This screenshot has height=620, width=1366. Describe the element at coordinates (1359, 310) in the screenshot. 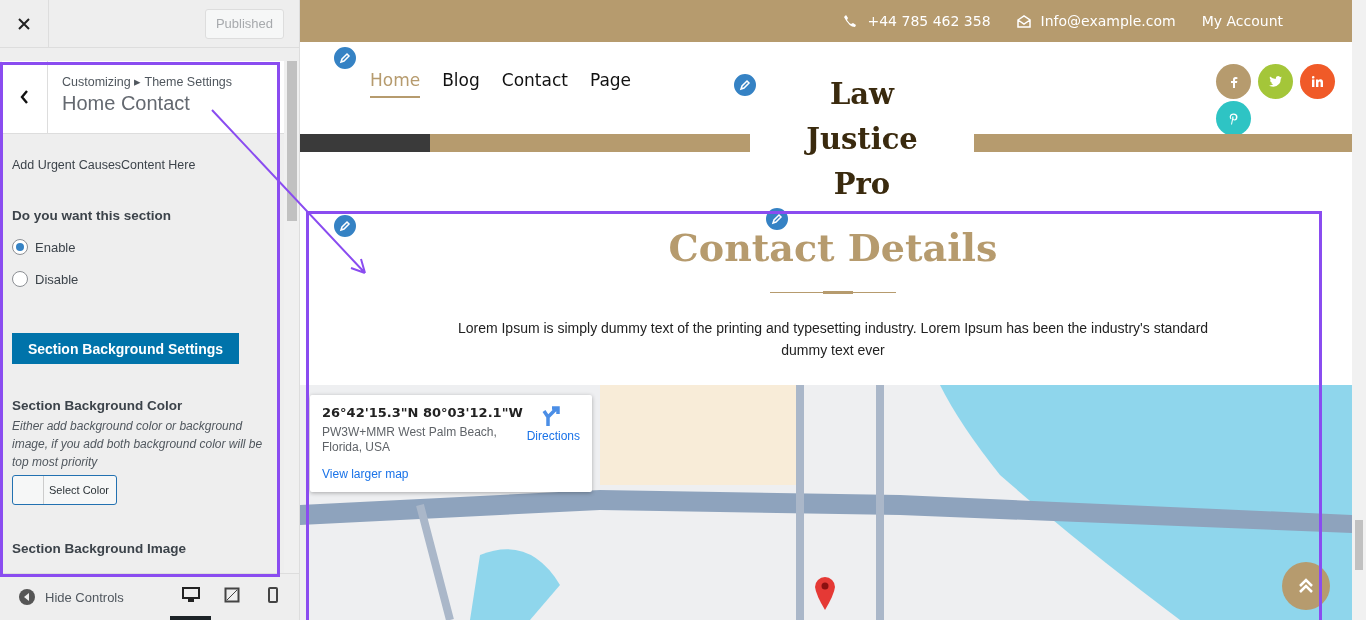

I see `scrollbar` at that location.